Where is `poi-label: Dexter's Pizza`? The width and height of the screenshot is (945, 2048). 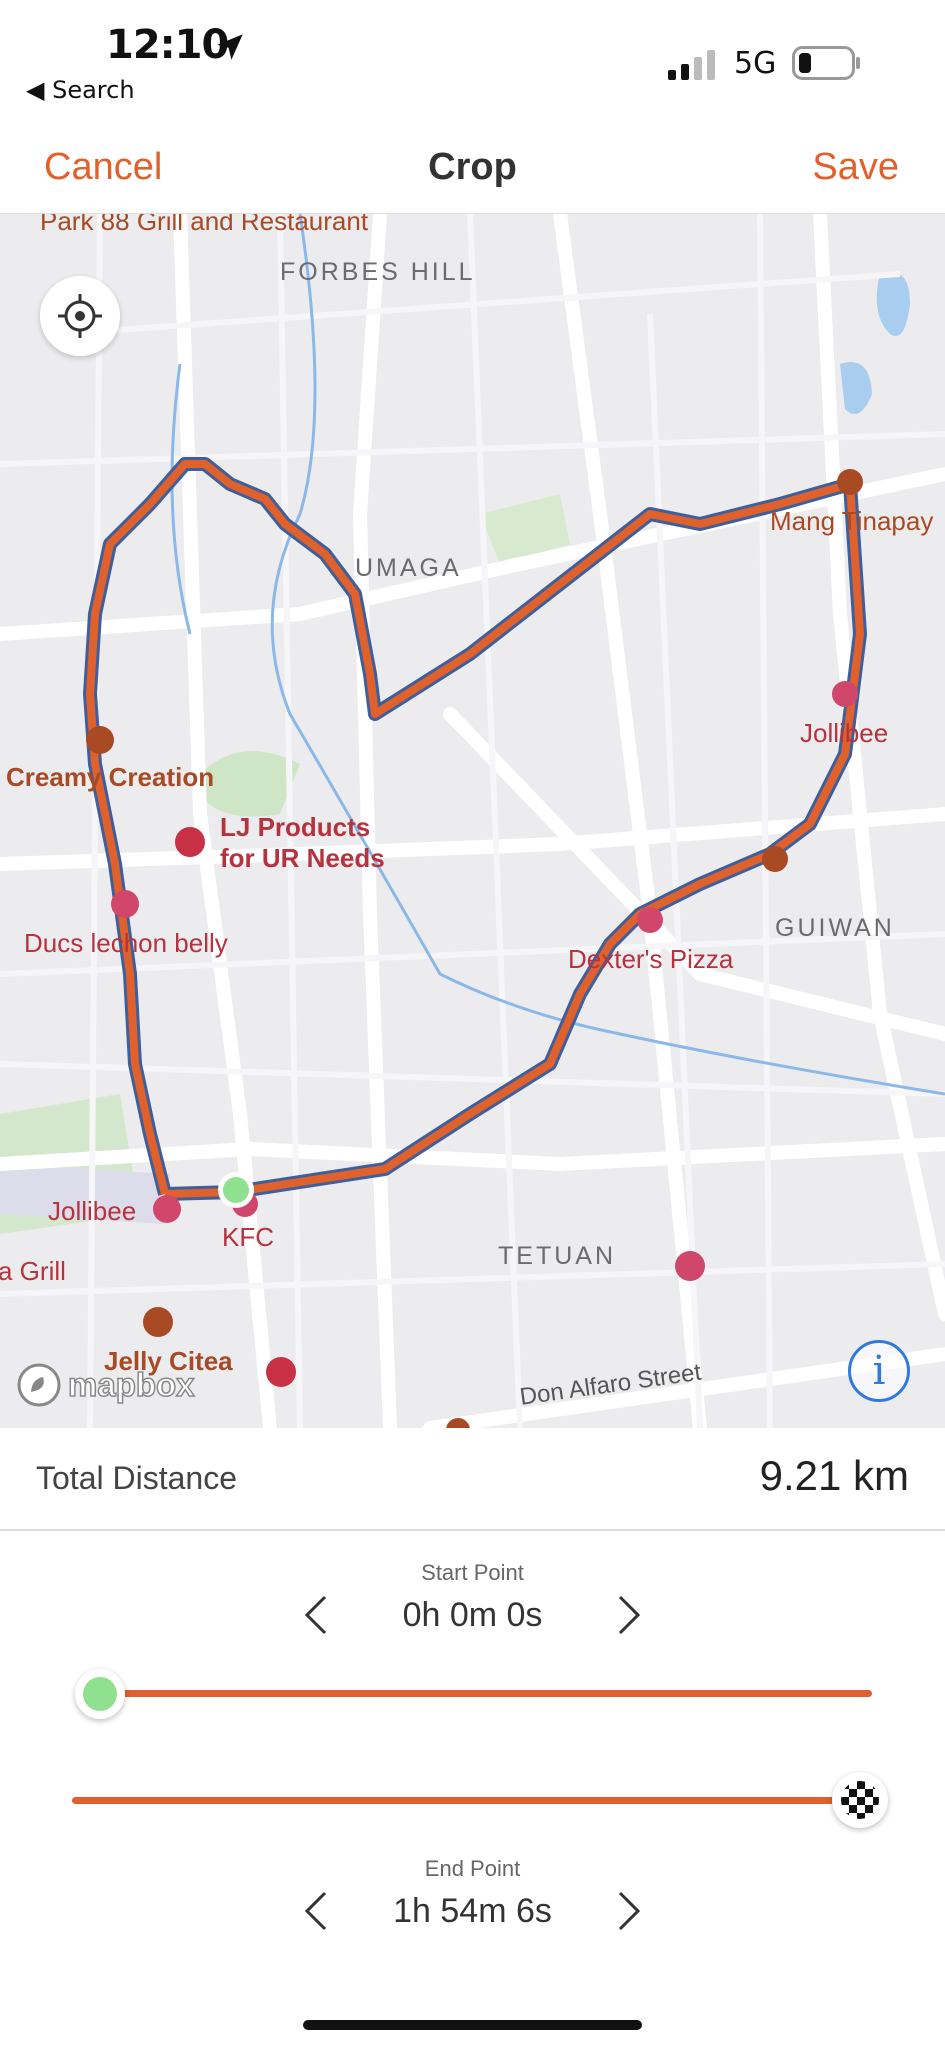
poi-label: Dexter's Pizza is located at coordinates (651, 959).